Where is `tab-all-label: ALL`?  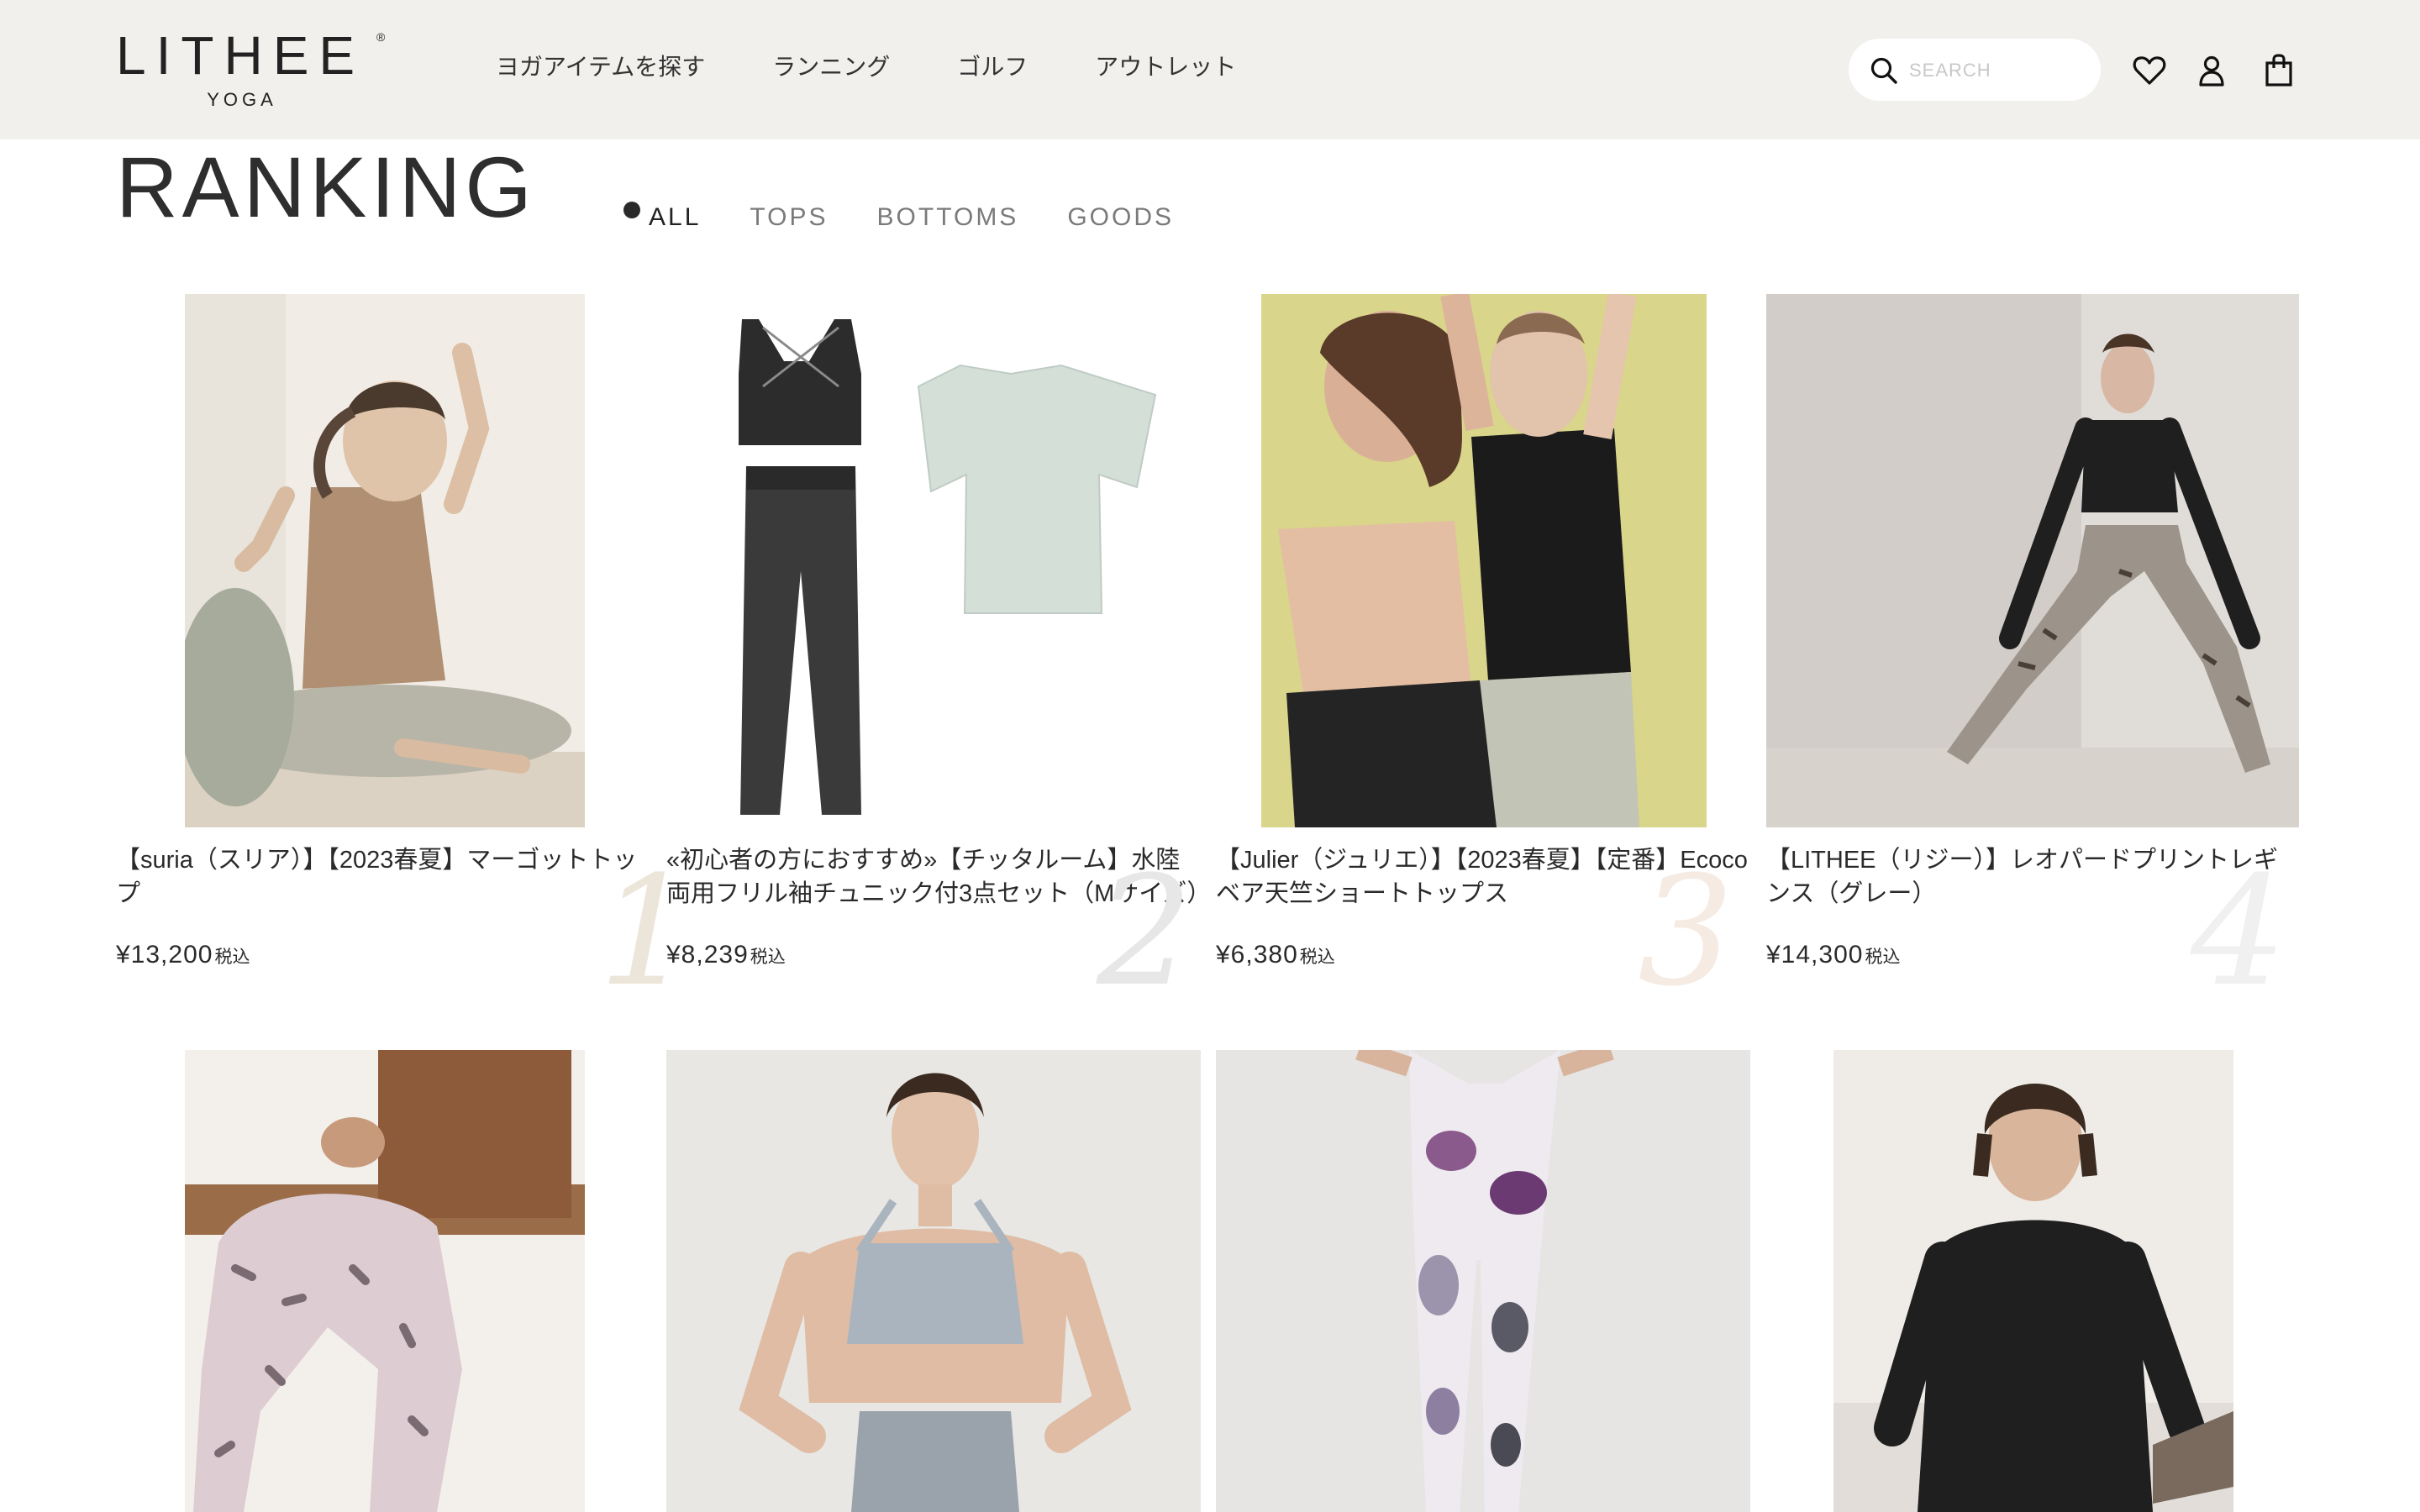 tab-all-label: ALL is located at coordinates (675, 217).